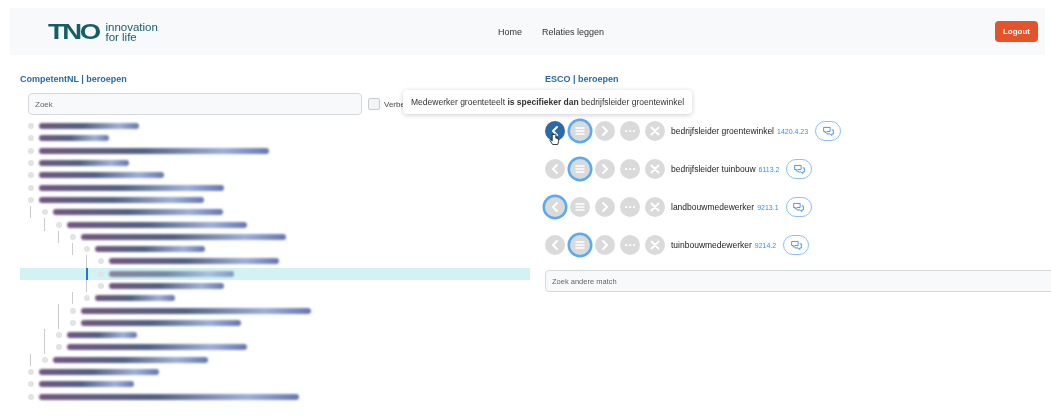  What do you see at coordinates (713, 169) in the screenshot?
I see `match-name: bedrijfsleider tuinbouw` at bounding box center [713, 169].